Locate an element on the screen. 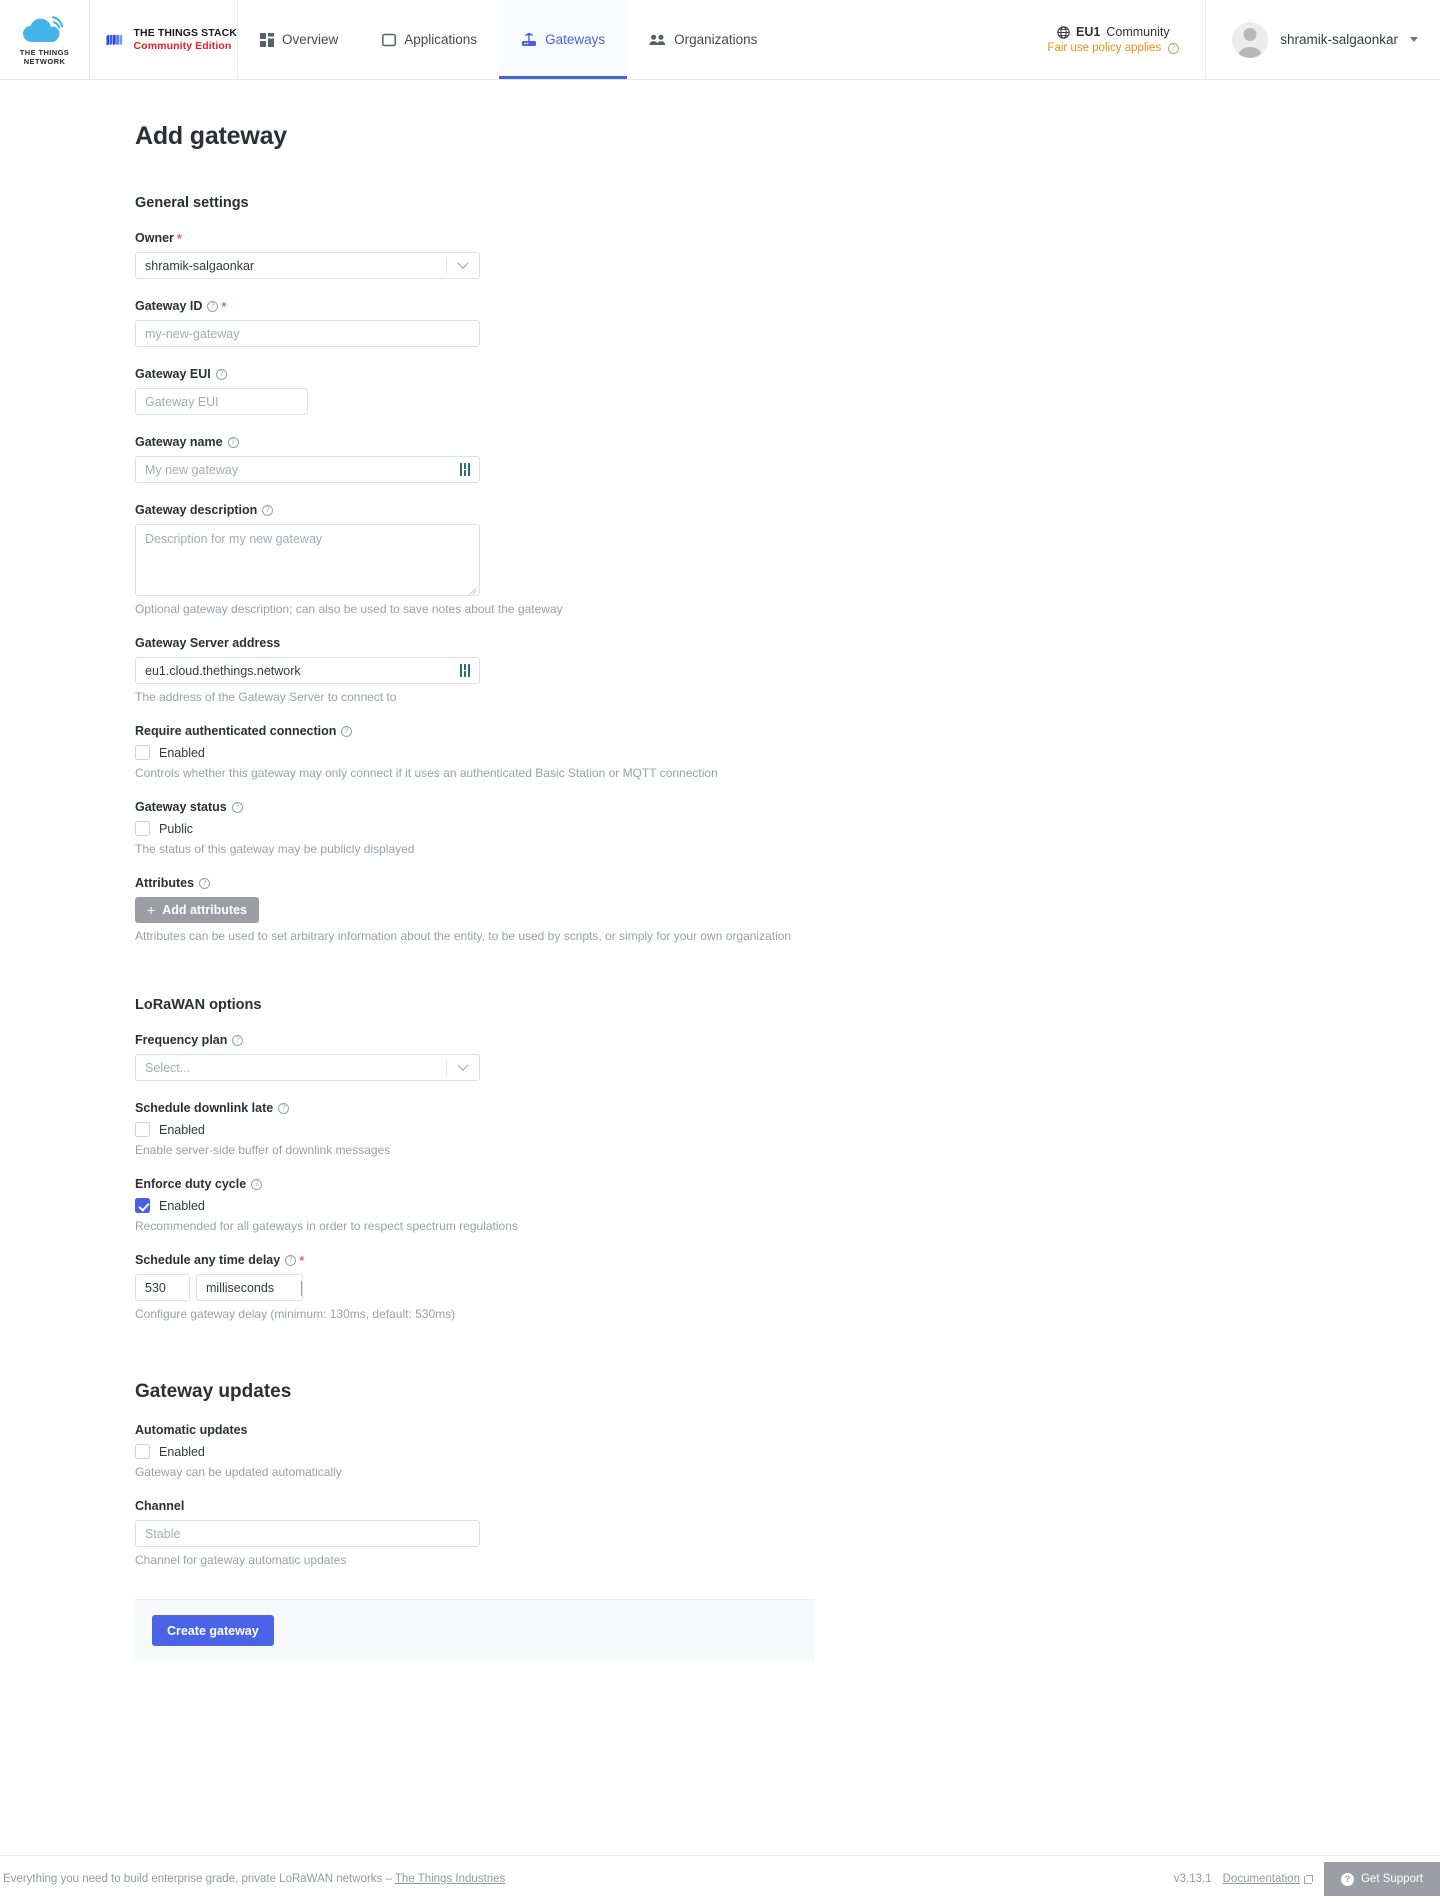  avatar is located at coordinates (1250, 39).